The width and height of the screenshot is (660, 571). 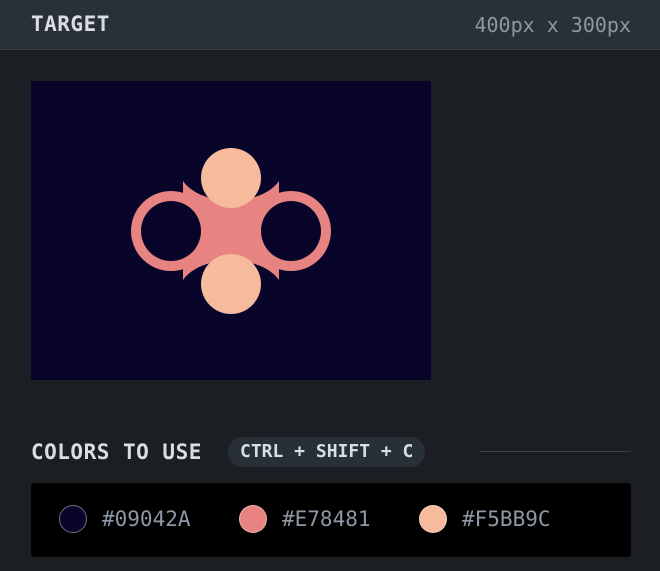 What do you see at coordinates (552, 25) in the screenshot?
I see `target-dimensions: 400px x 300px` at bounding box center [552, 25].